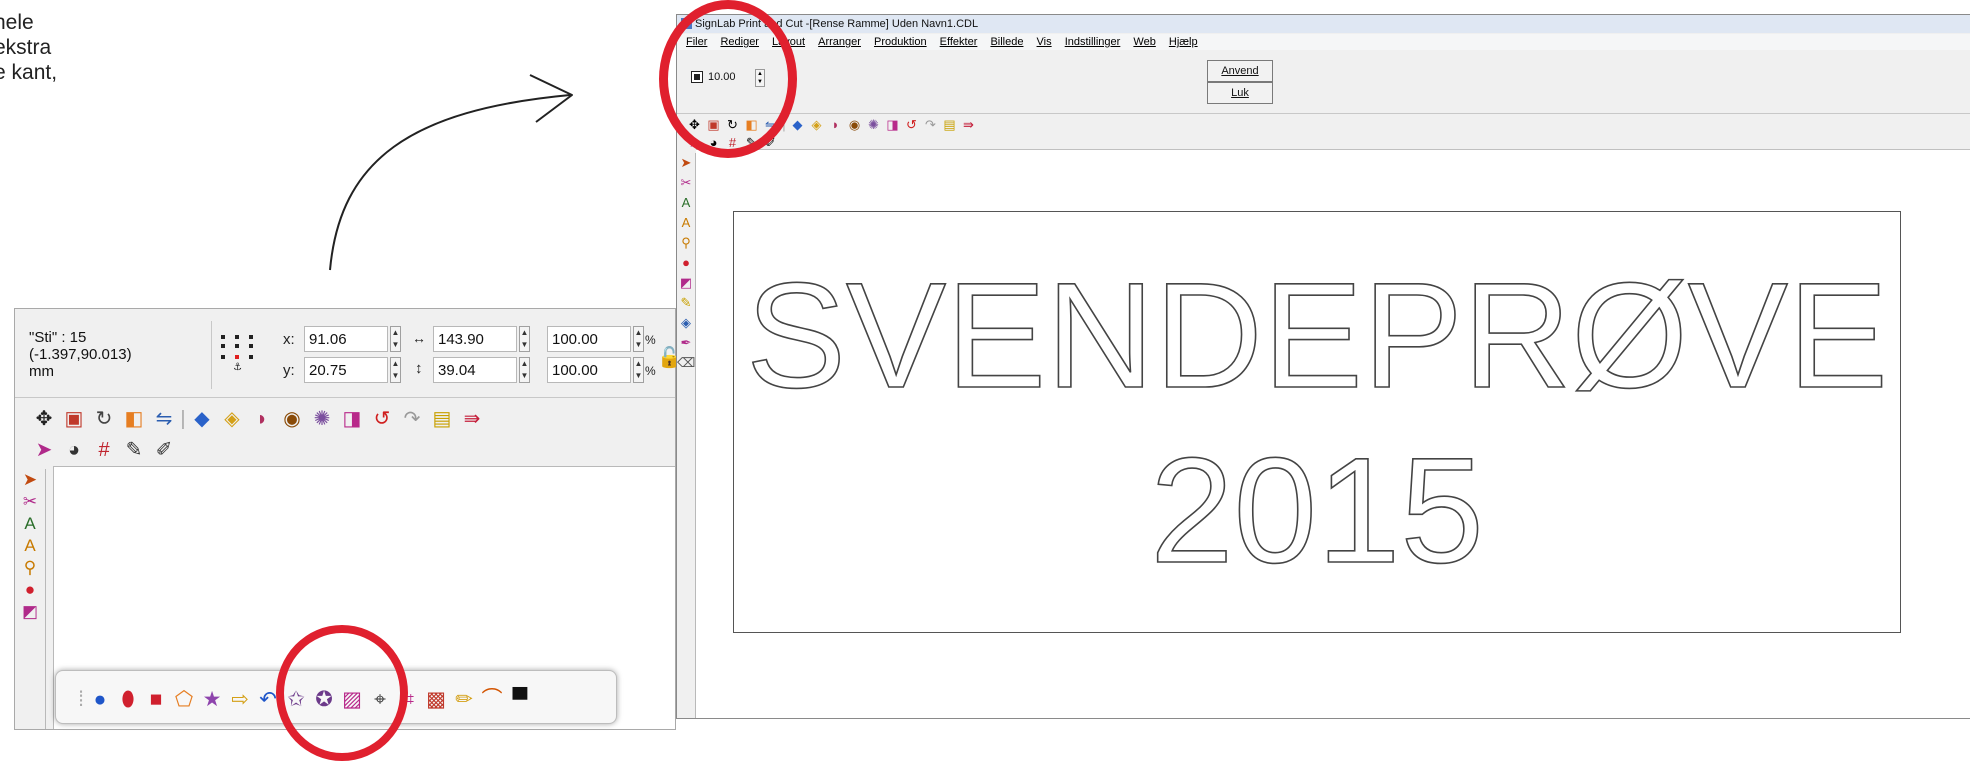  What do you see at coordinates (104, 419) in the screenshot?
I see `rotate-icon: ↻` at bounding box center [104, 419].